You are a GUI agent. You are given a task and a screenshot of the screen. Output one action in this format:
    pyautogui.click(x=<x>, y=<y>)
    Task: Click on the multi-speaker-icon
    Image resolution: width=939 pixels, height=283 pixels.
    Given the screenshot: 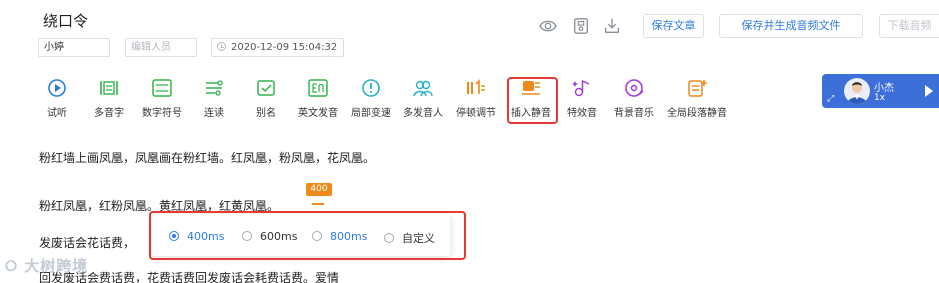 What is the action you would take?
    pyautogui.click(x=423, y=88)
    